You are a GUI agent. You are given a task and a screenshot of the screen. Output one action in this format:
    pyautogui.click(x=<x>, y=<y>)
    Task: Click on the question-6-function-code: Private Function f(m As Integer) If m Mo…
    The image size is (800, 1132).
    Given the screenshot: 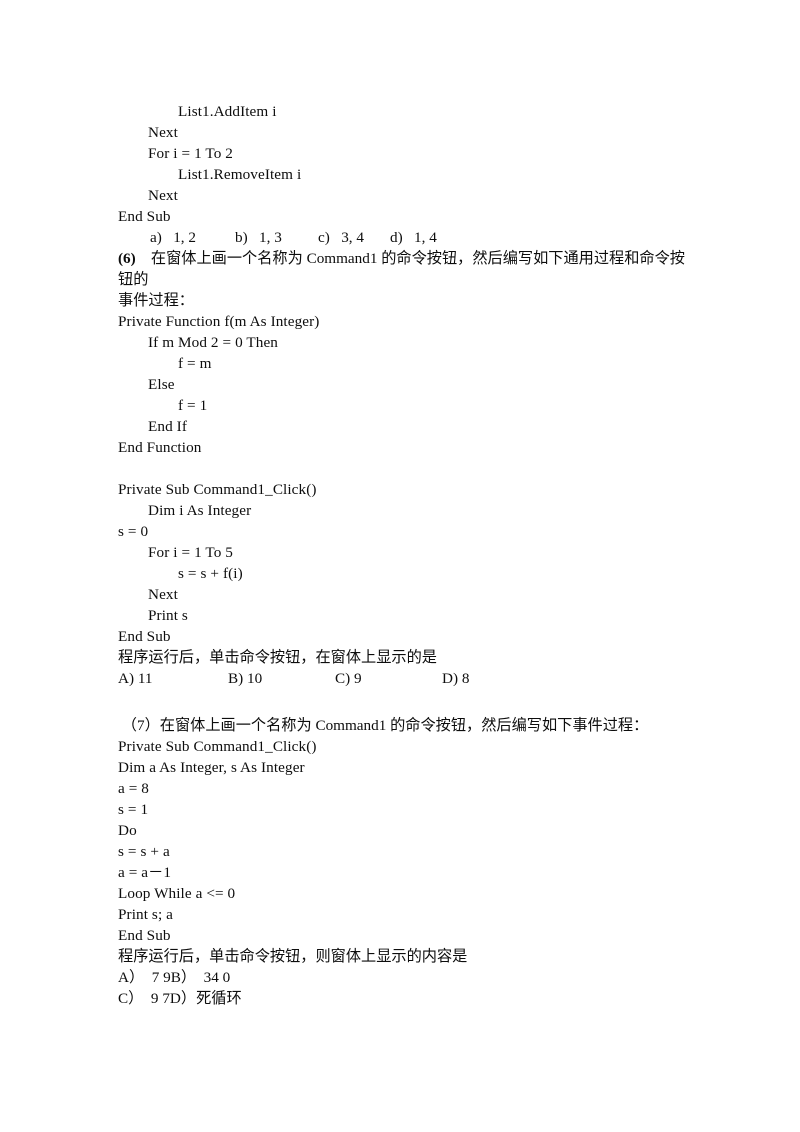 What is the action you would take?
    pyautogui.click(x=408, y=384)
    